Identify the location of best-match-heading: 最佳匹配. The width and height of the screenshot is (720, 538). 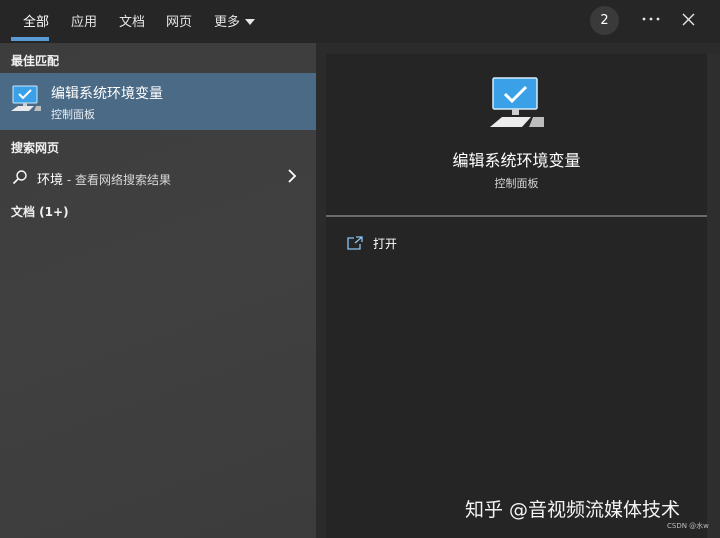
(35, 61).